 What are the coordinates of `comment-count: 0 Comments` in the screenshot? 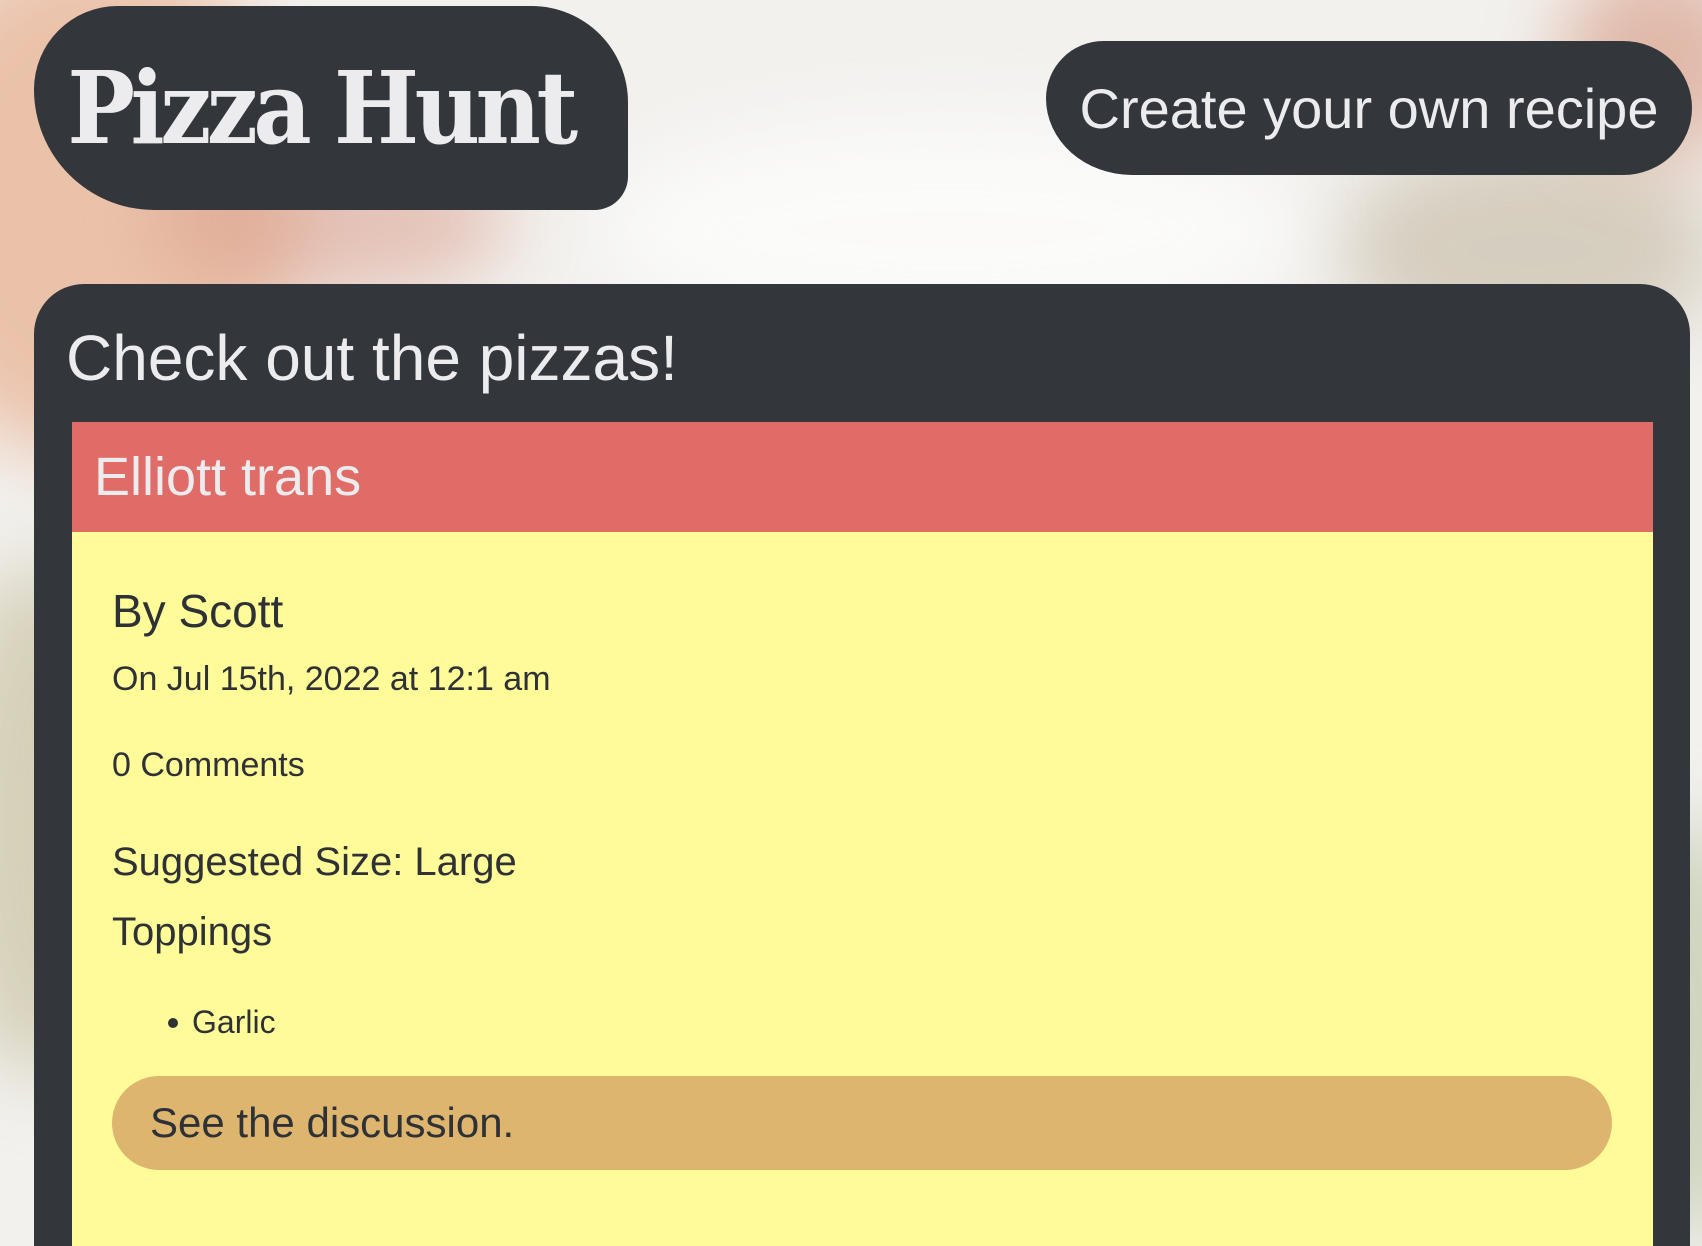 It's located at (208, 765).